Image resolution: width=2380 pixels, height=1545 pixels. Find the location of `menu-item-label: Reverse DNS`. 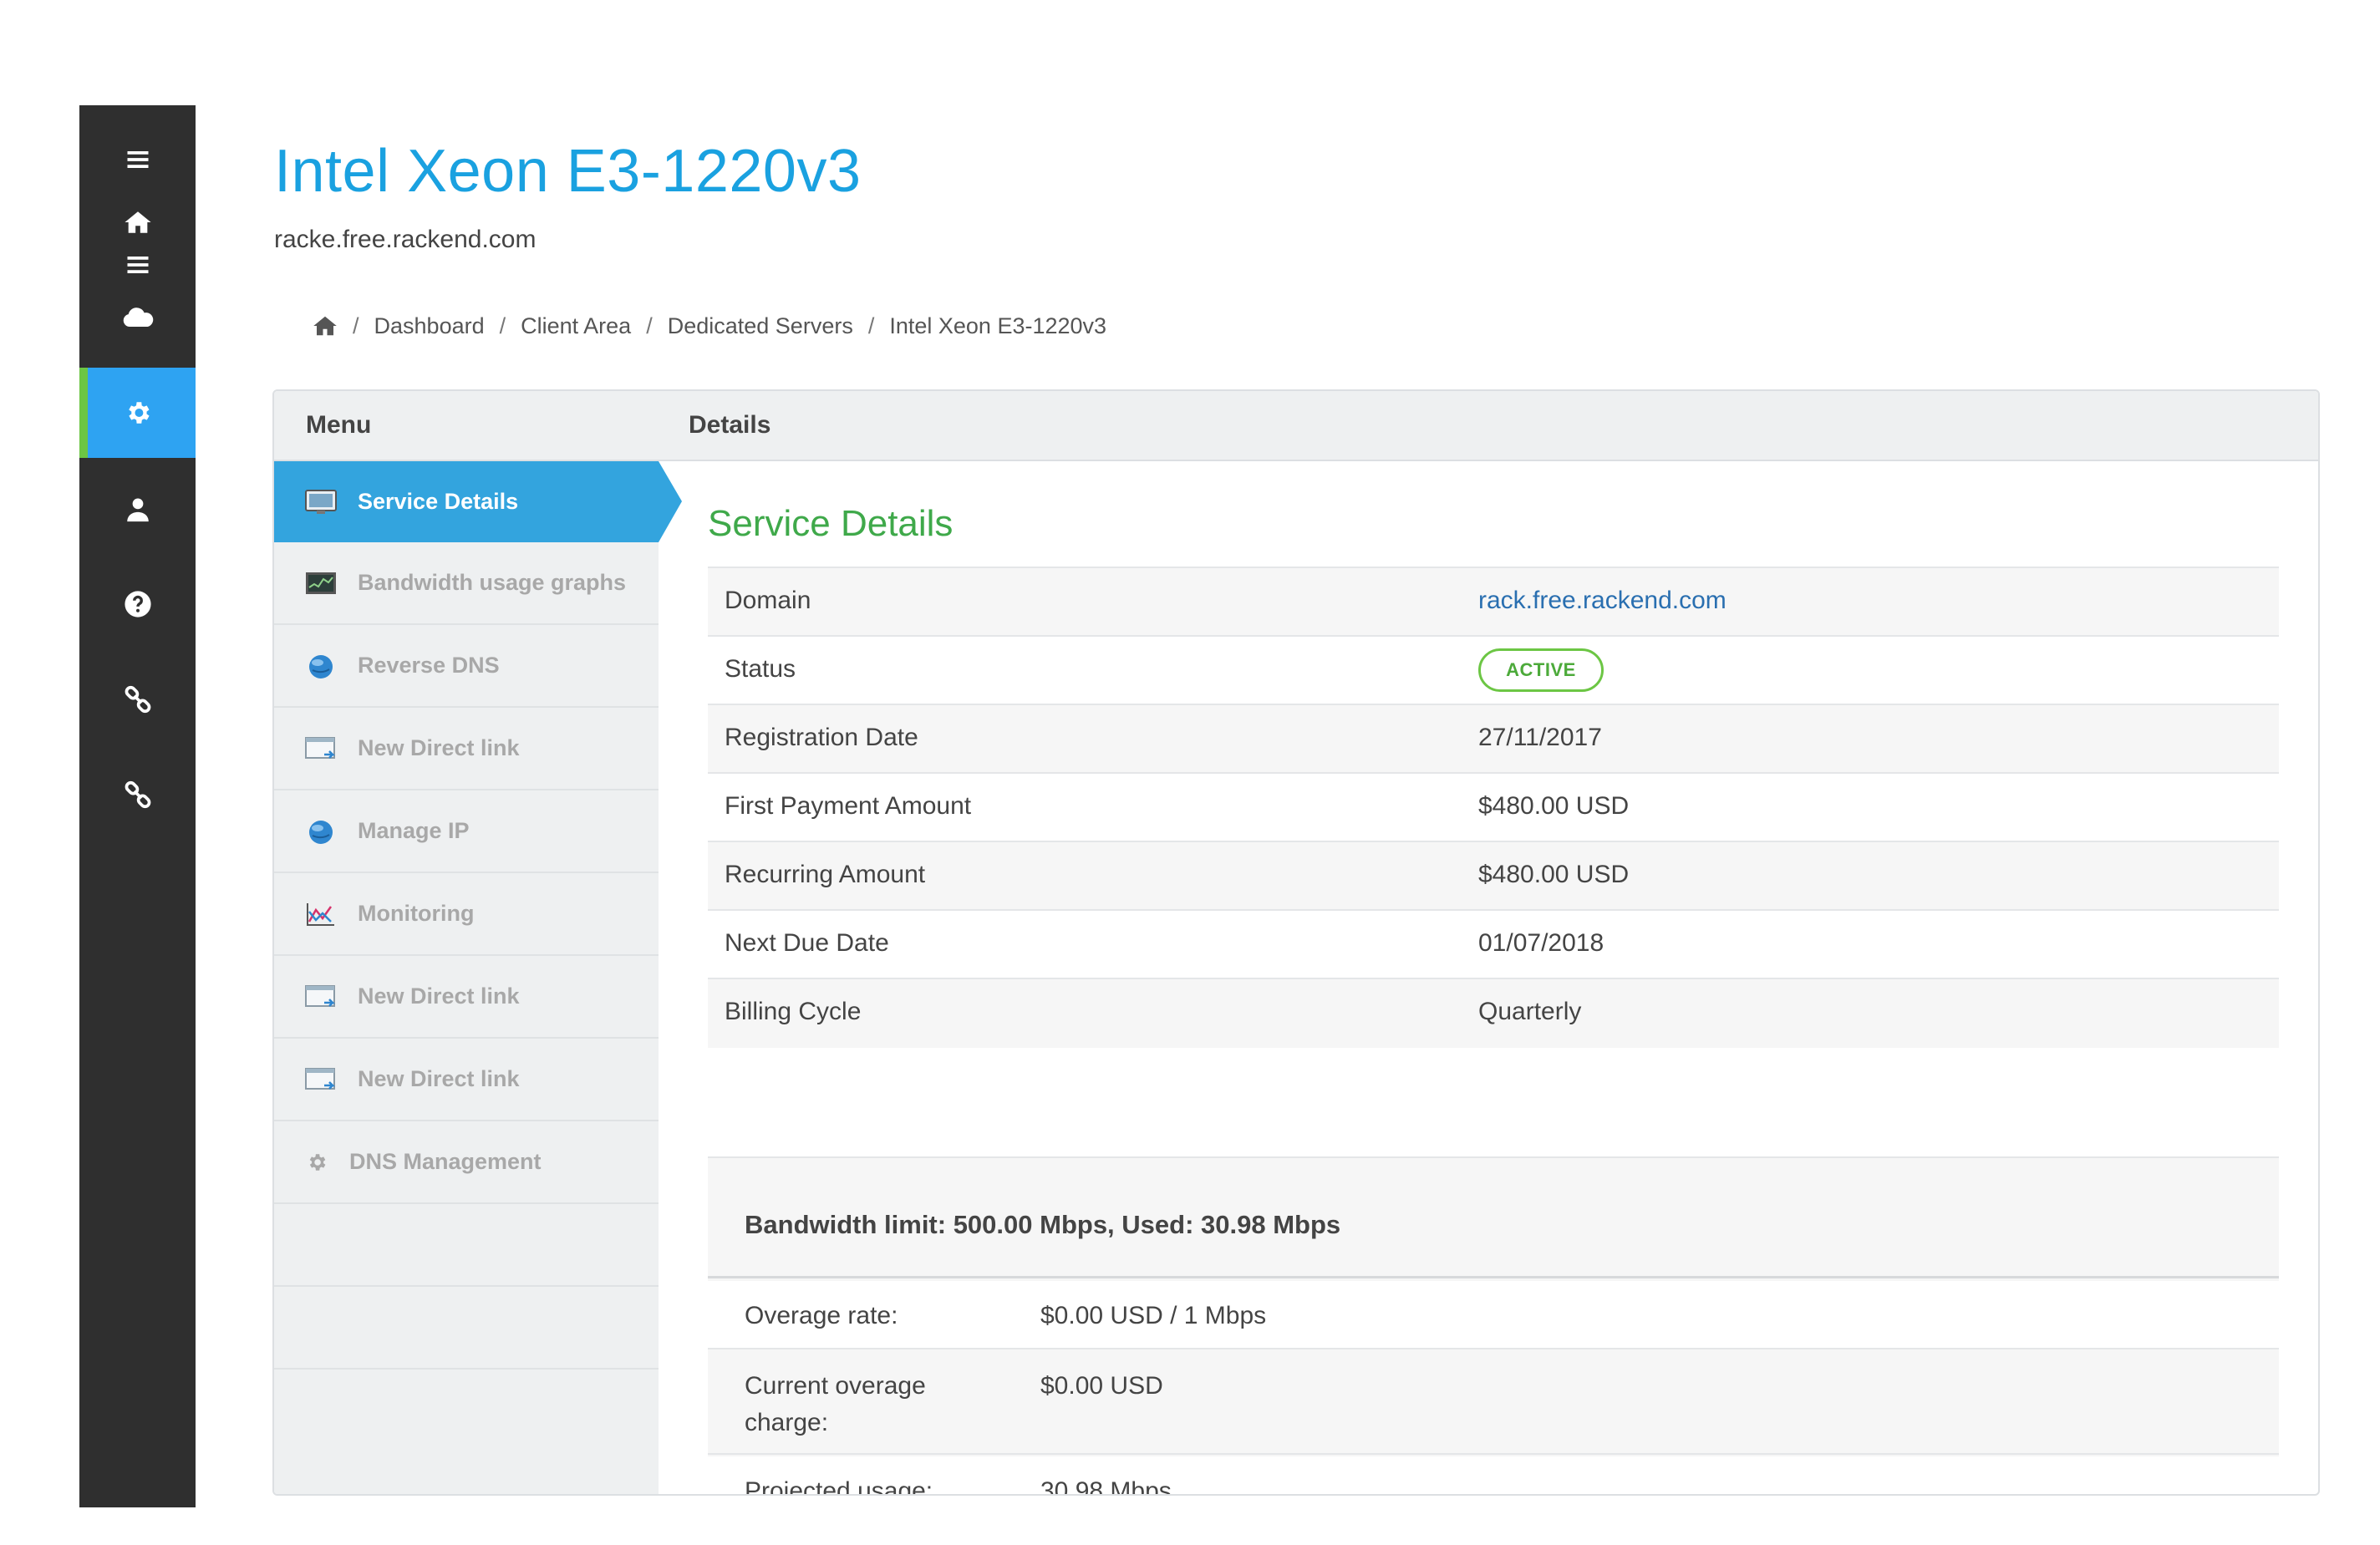

menu-item-label: Reverse DNS is located at coordinates (429, 665).